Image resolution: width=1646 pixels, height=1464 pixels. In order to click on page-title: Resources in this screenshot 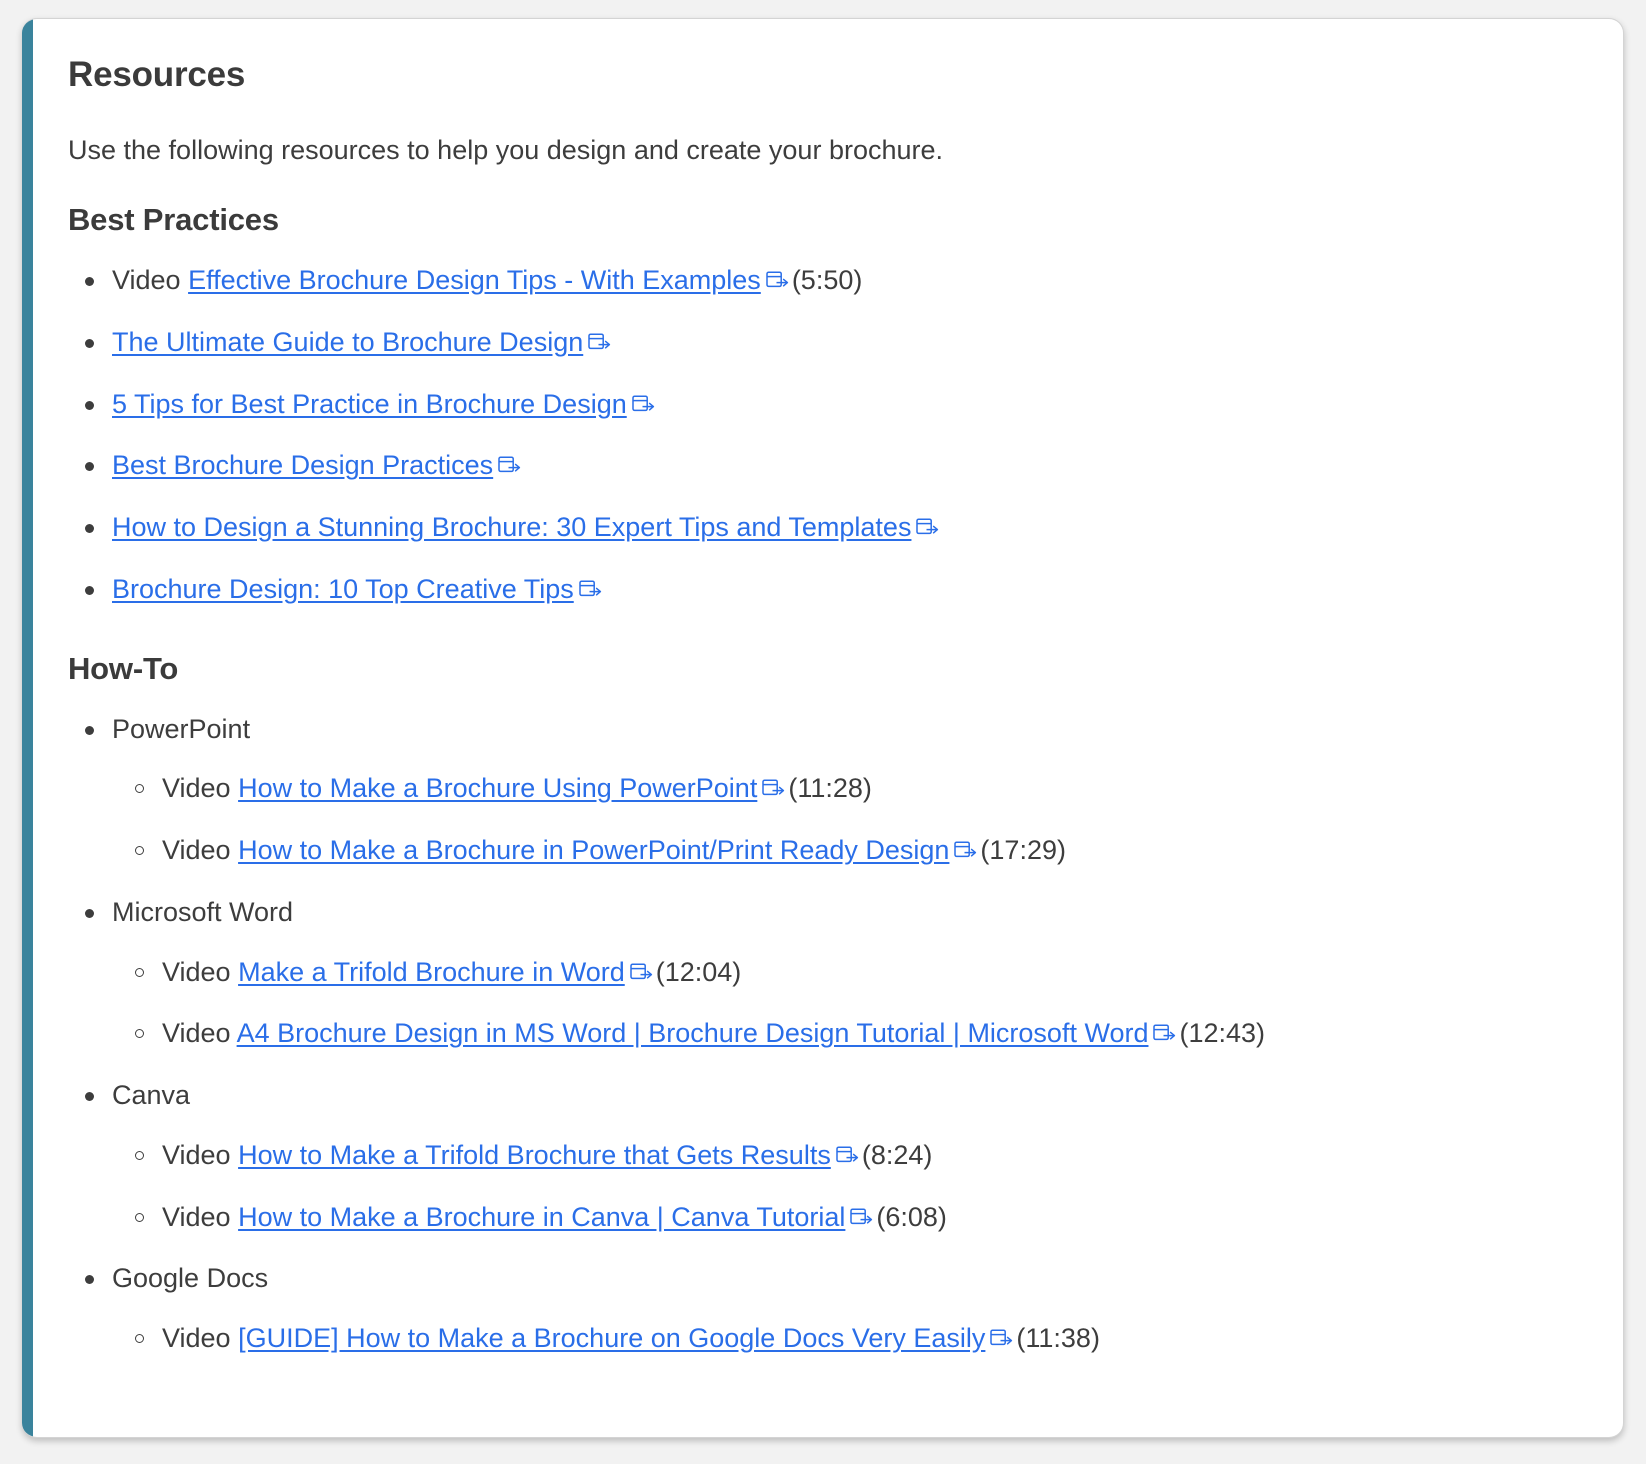, I will do `click(157, 74)`.